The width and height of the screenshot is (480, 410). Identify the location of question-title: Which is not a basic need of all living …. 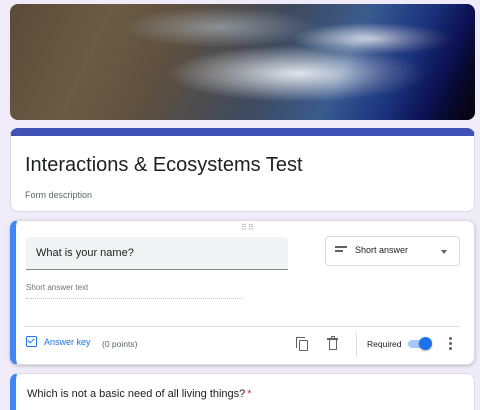
(139, 394).